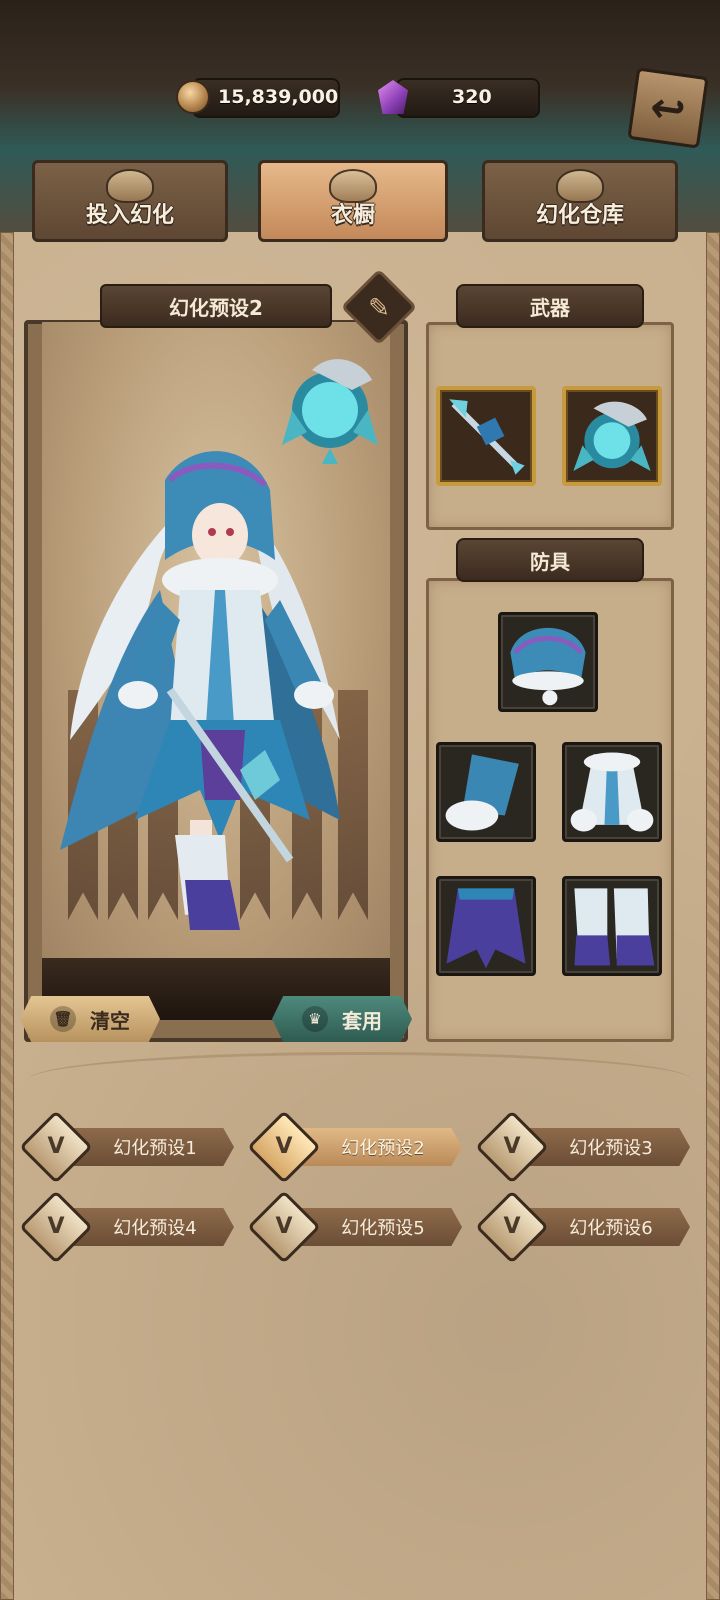 The image size is (720, 1600). What do you see at coordinates (360, 1080) in the screenshot?
I see `section-divider` at bounding box center [360, 1080].